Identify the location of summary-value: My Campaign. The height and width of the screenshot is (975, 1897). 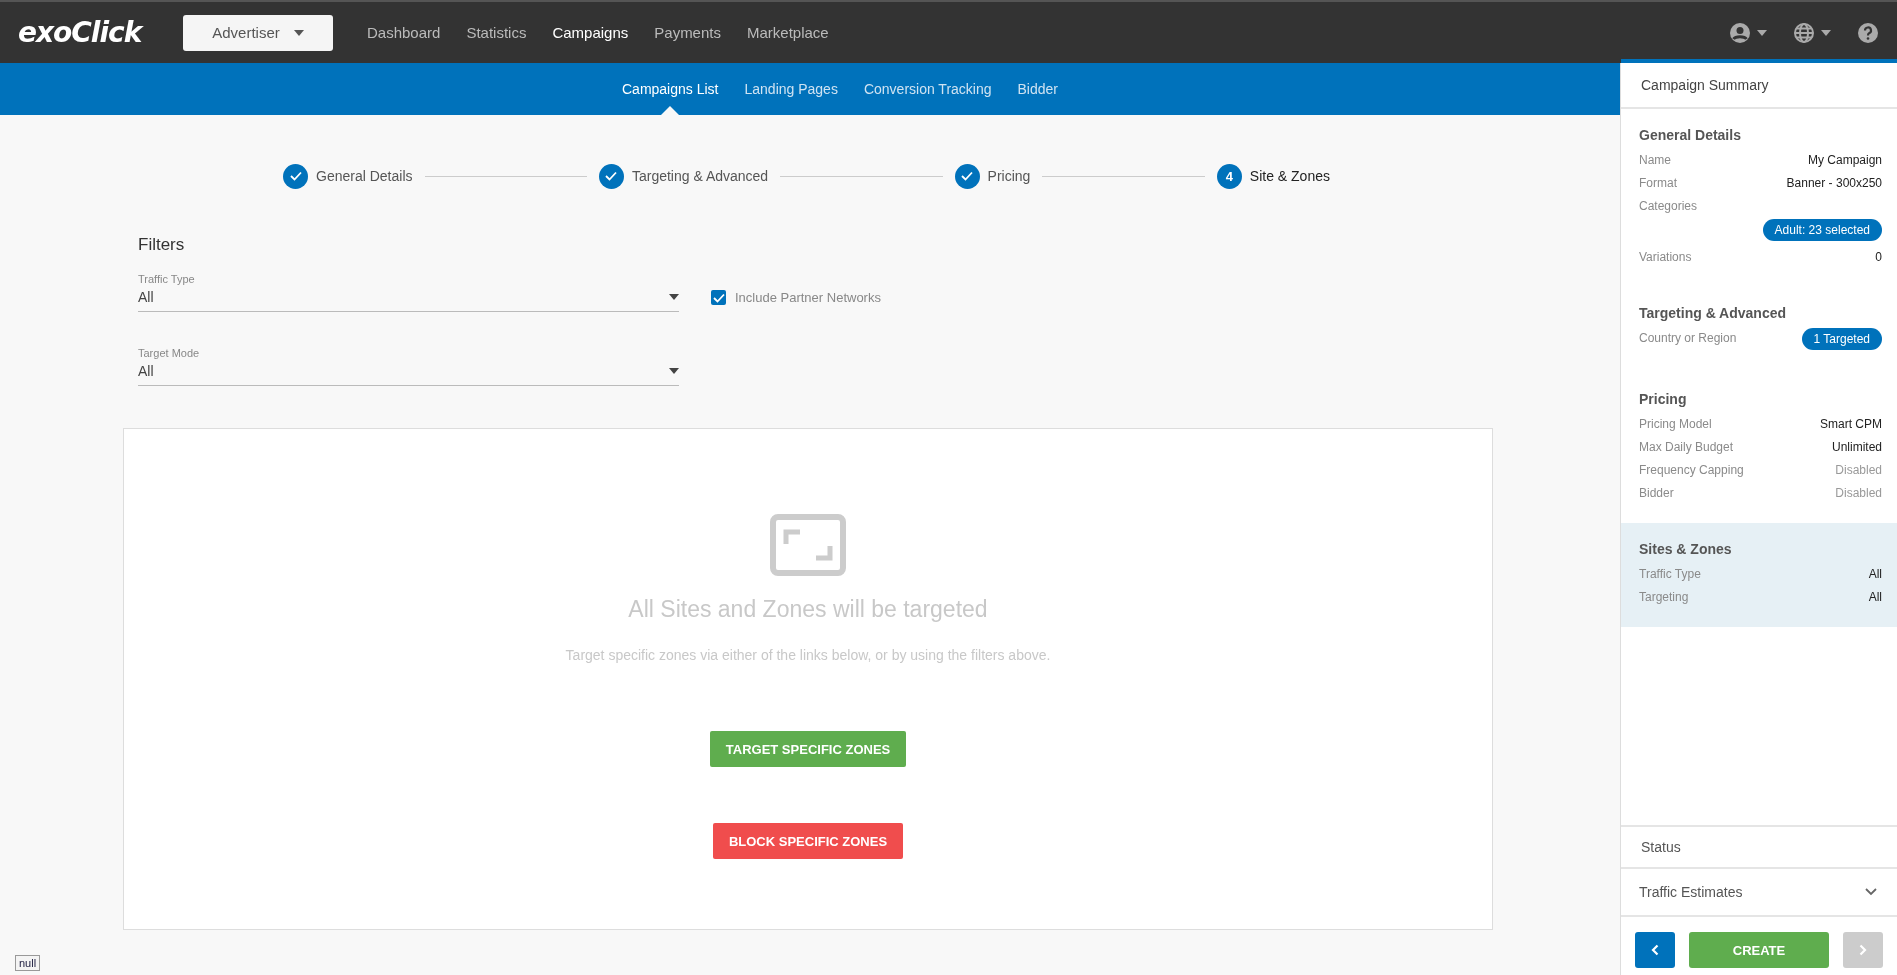
(1844, 160).